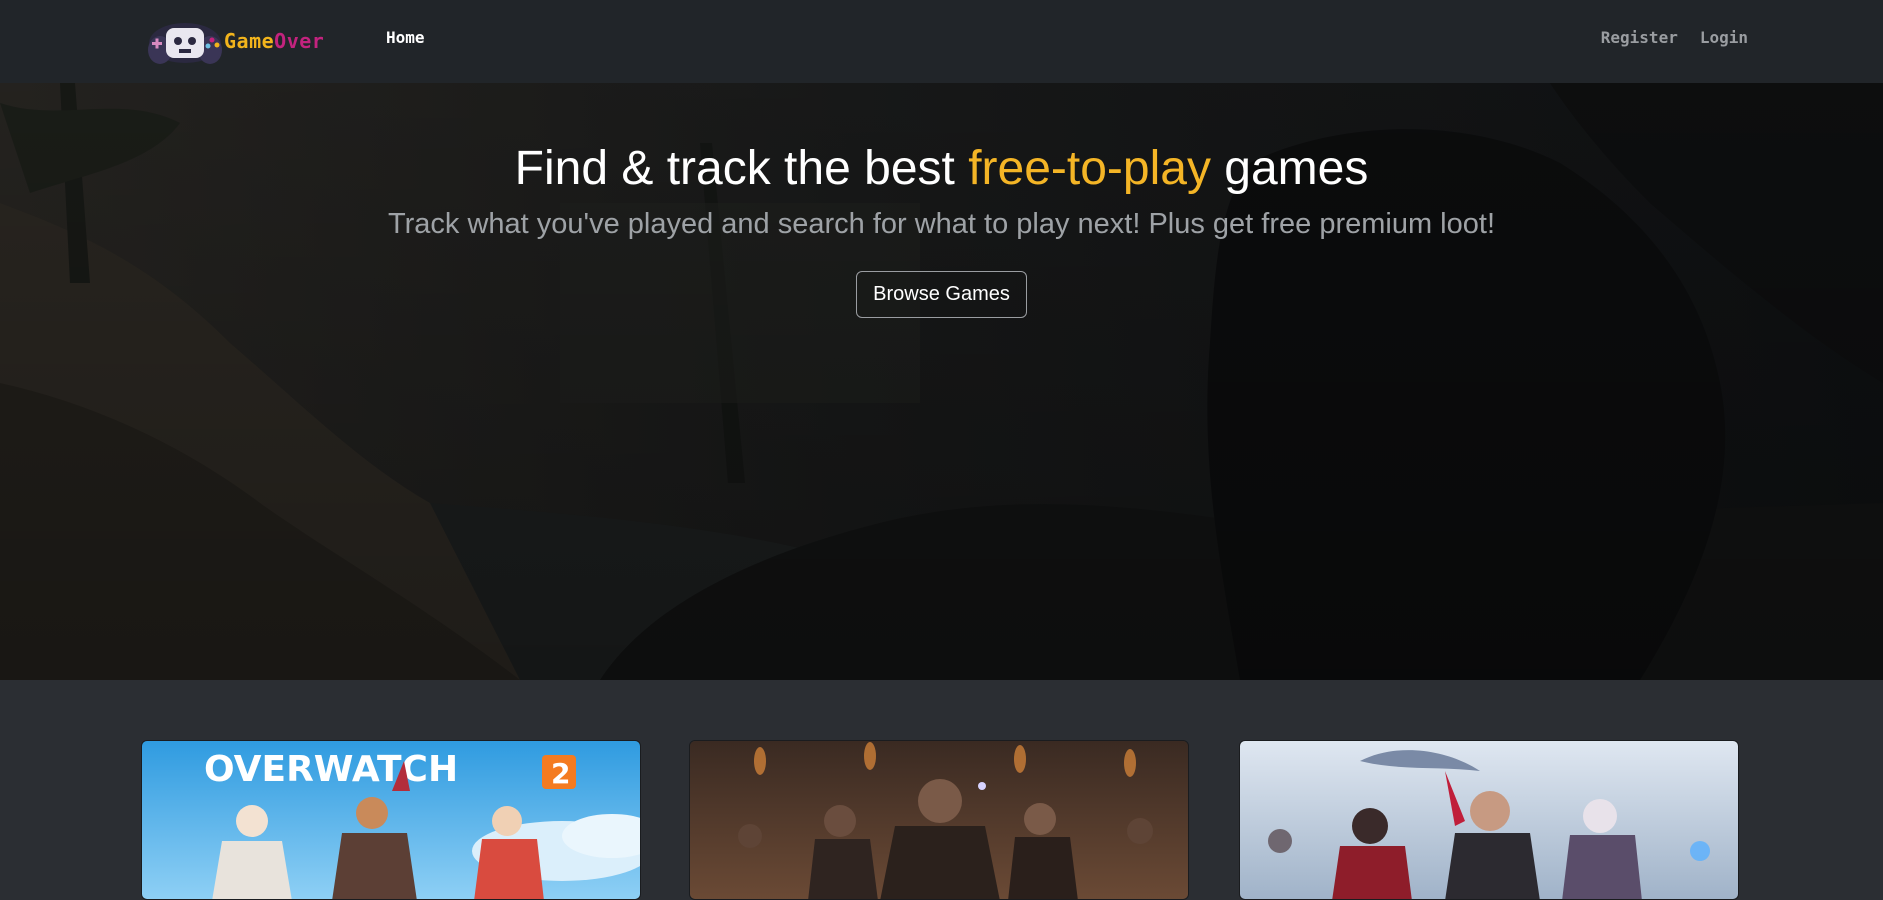 The height and width of the screenshot is (900, 1883). Describe the element at coordinates (1089, 168) in the screenshot. I see `hero-title-accent: free-to-play` at that location.